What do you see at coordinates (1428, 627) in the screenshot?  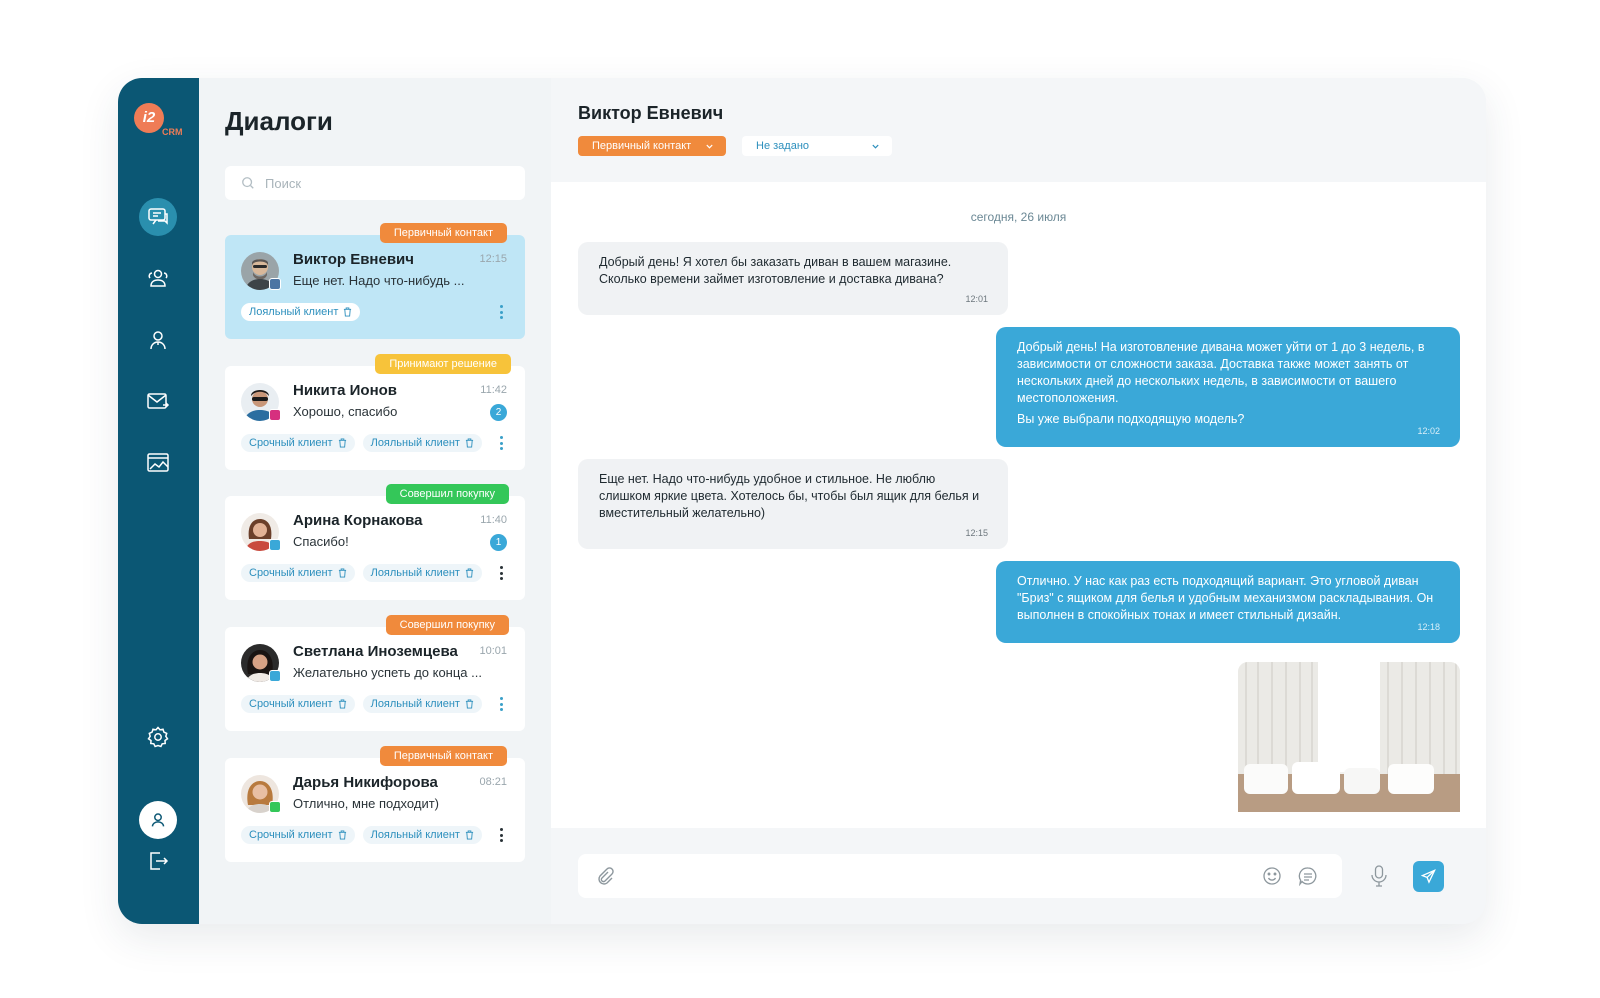 I see `message-time: 12:18` at bounding box center [1428, 627].